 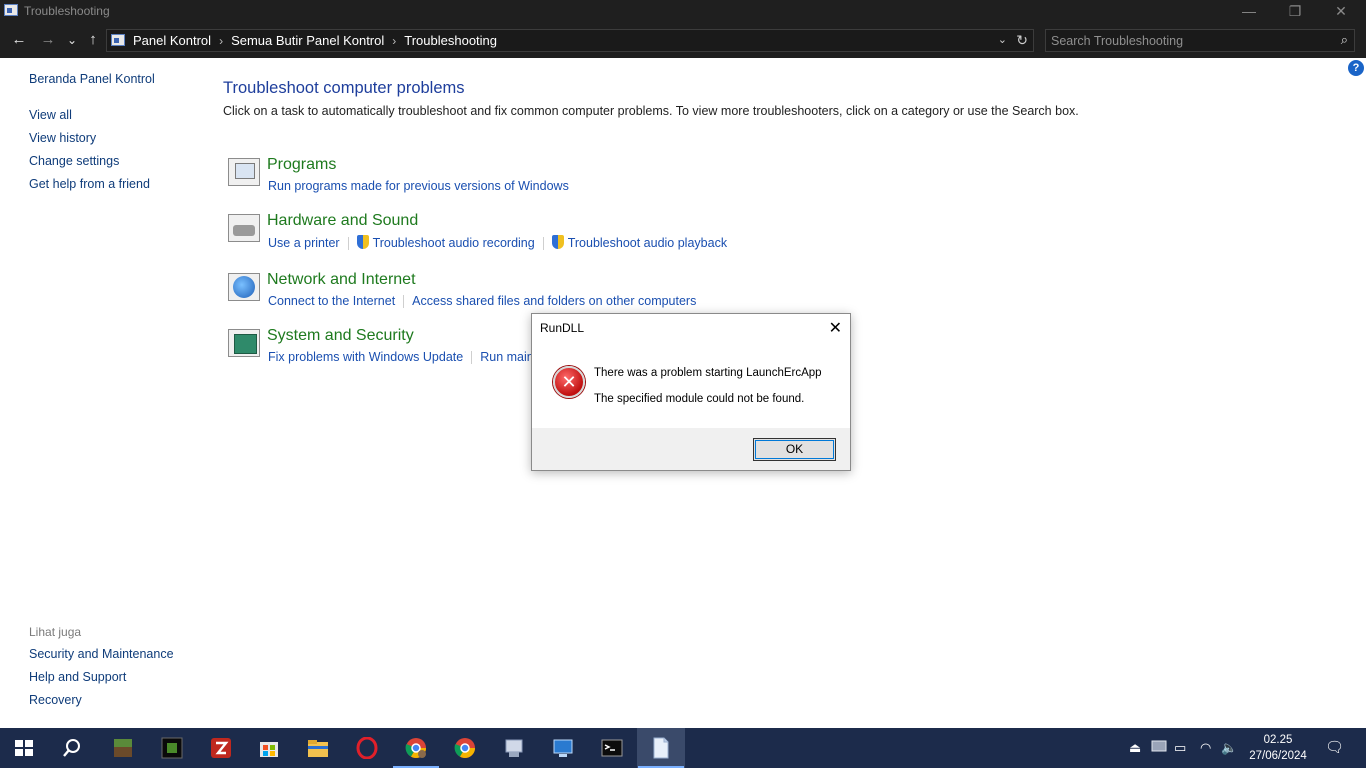 I want to click on start-button, so click(x=24, y=748).